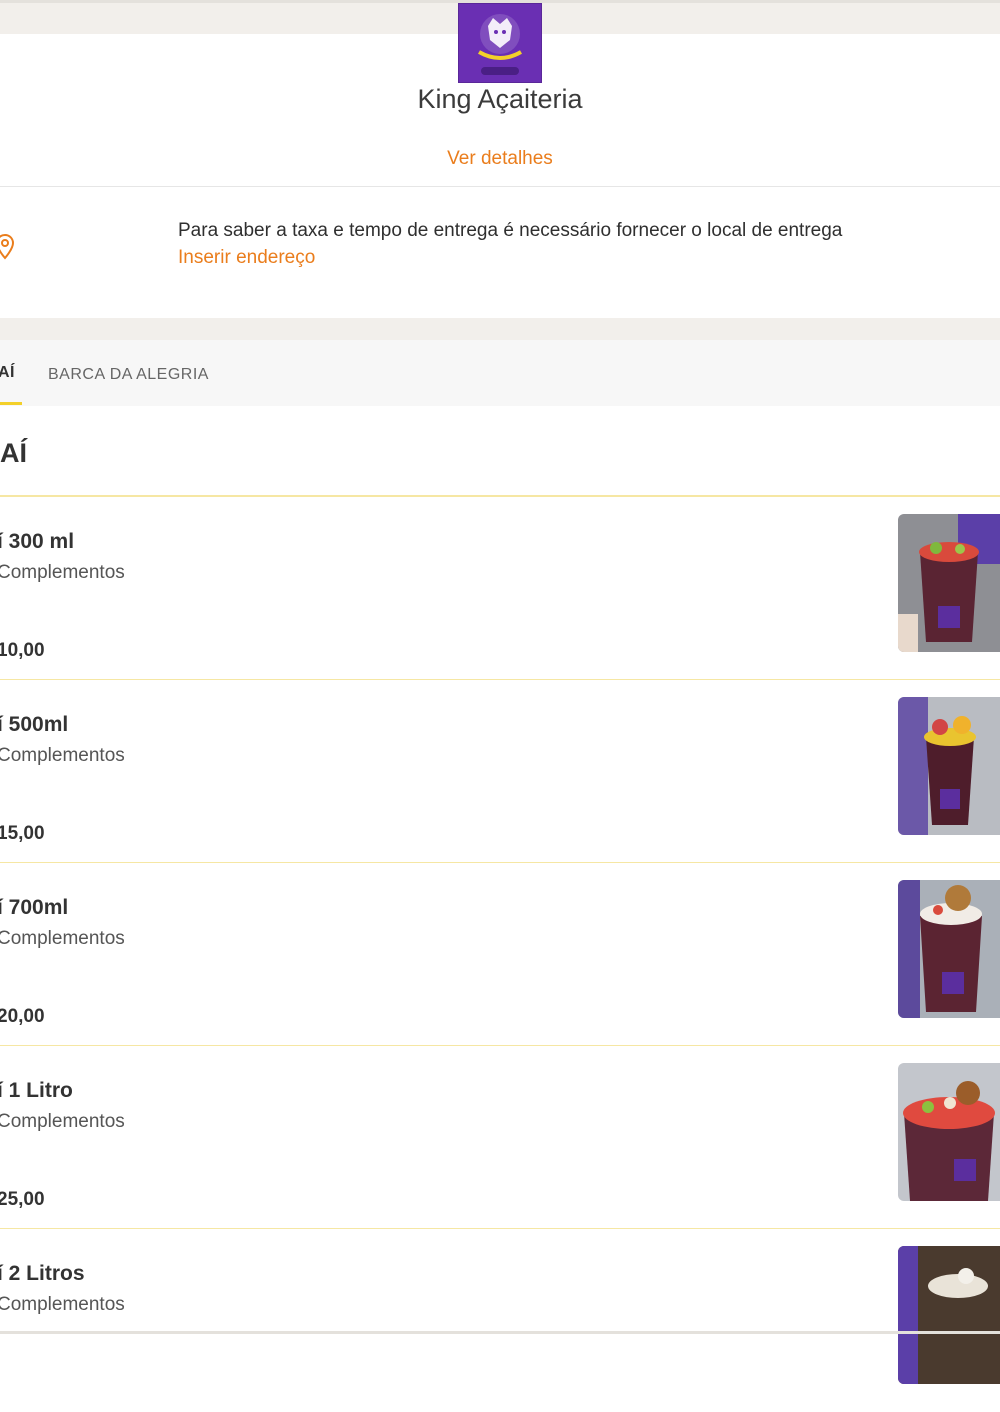 The image size is (1000, 1412). I want to click on tab-barca-da-alegria: BARCA DA ALEGRIA, so click(128, 375).